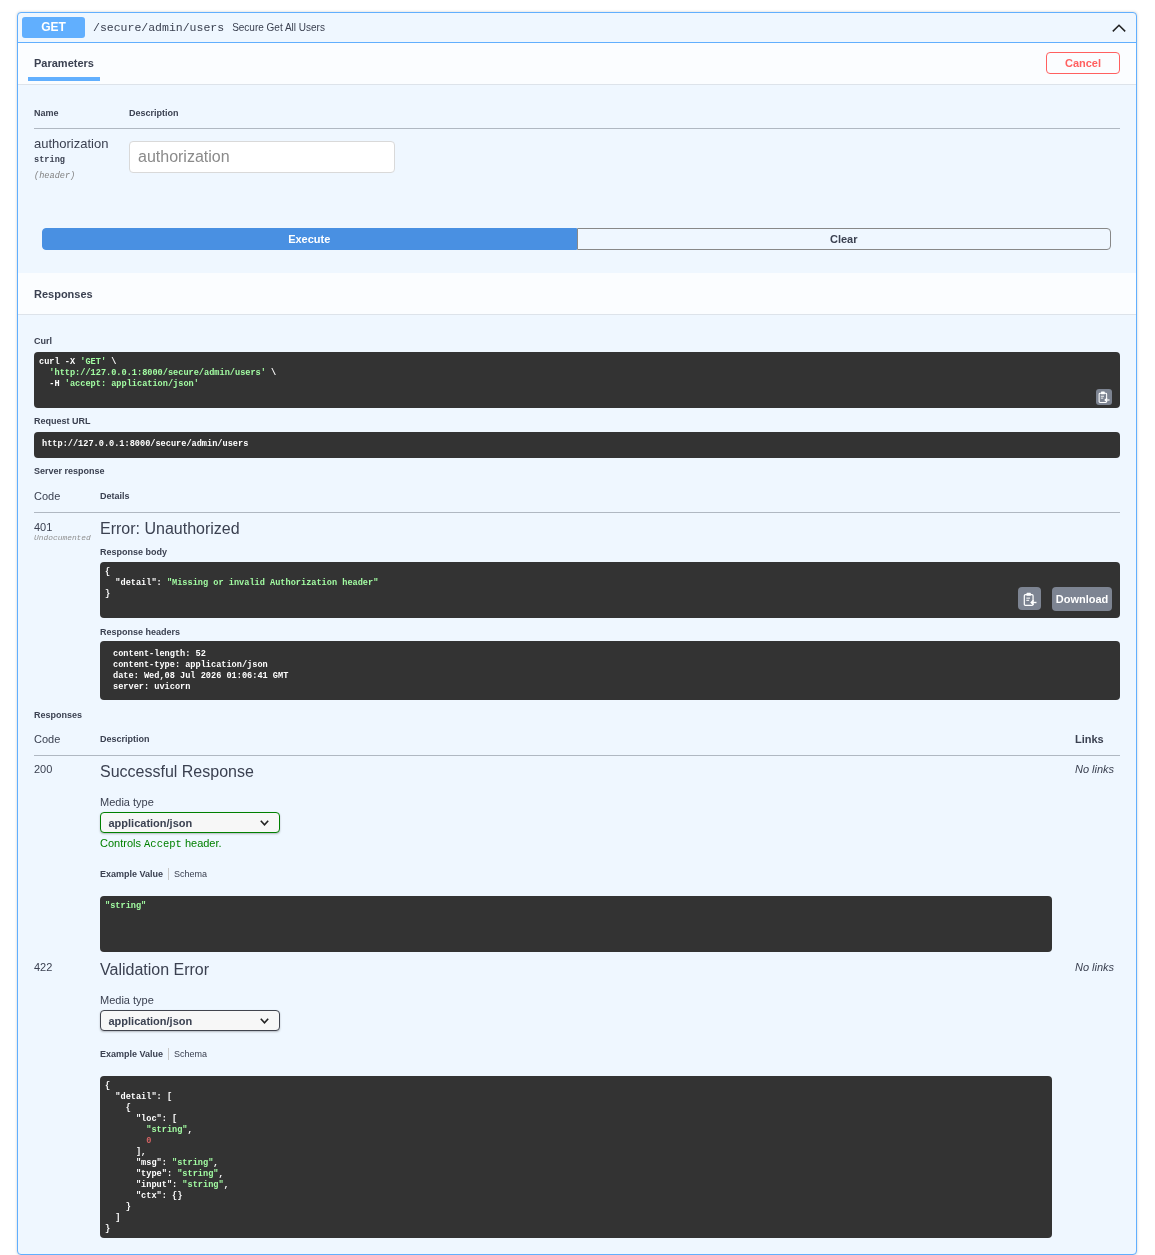  I want to click on endpoint-path: /secure/admin/users, so click(159, 27).